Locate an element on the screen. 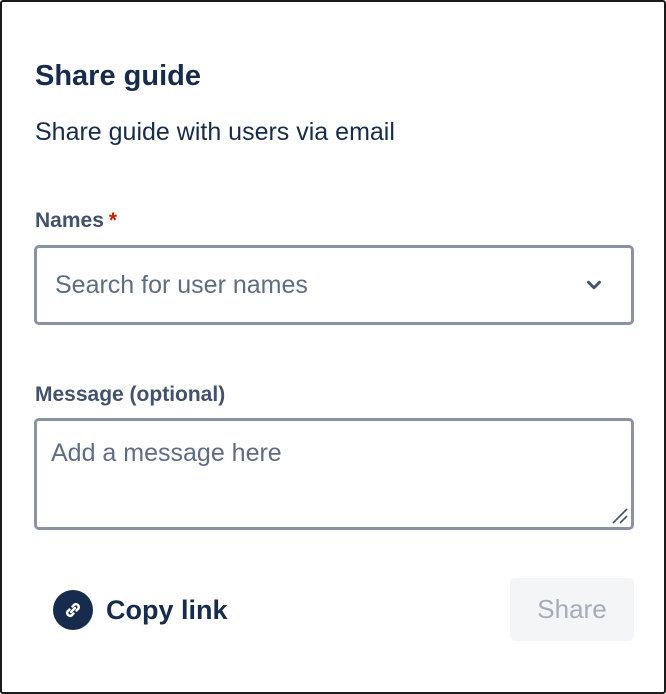 The width and height of the screenshot is (666, 694). message-textarea is located at coordinates (334, 474).